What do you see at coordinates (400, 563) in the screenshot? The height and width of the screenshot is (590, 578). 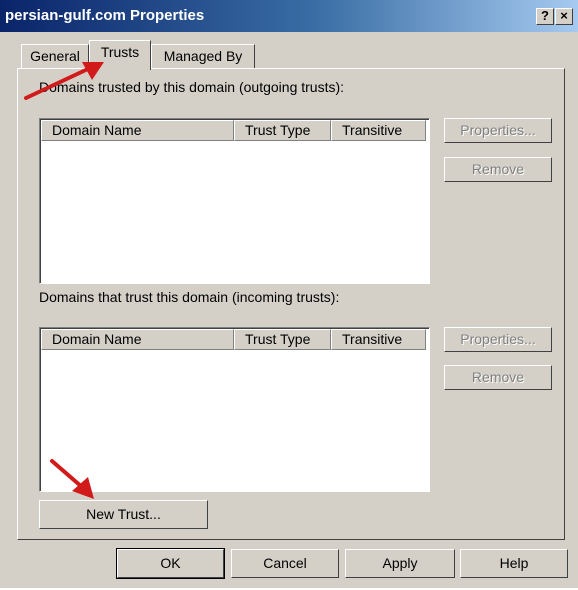 I see `apply-button: Apply` at bounding box center [400, 563].